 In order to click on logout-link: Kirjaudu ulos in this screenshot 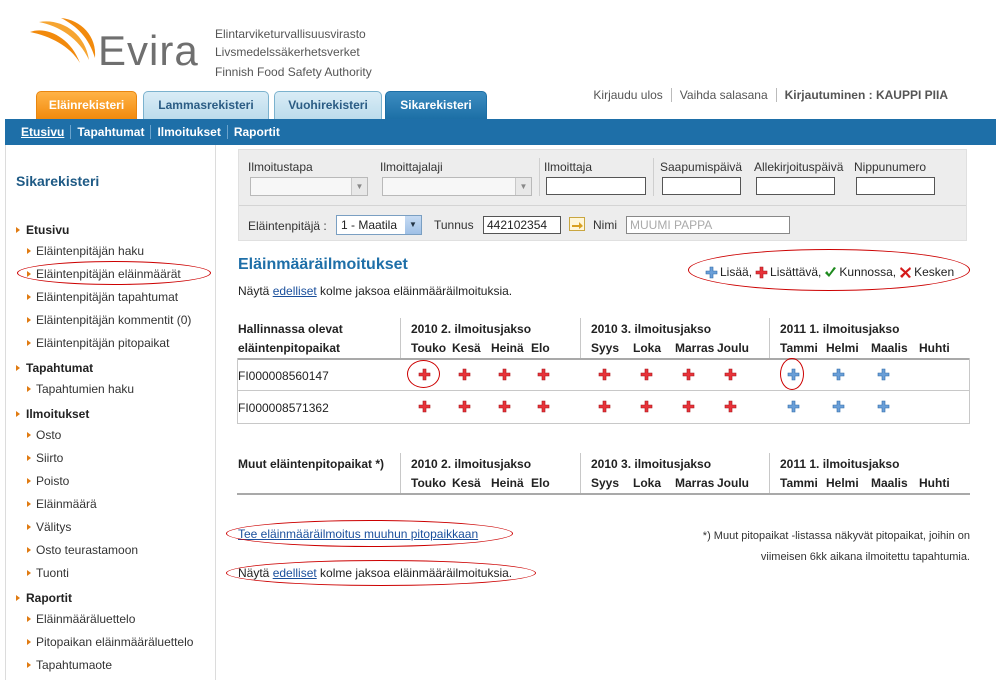, I will do `click(627, 95)`.